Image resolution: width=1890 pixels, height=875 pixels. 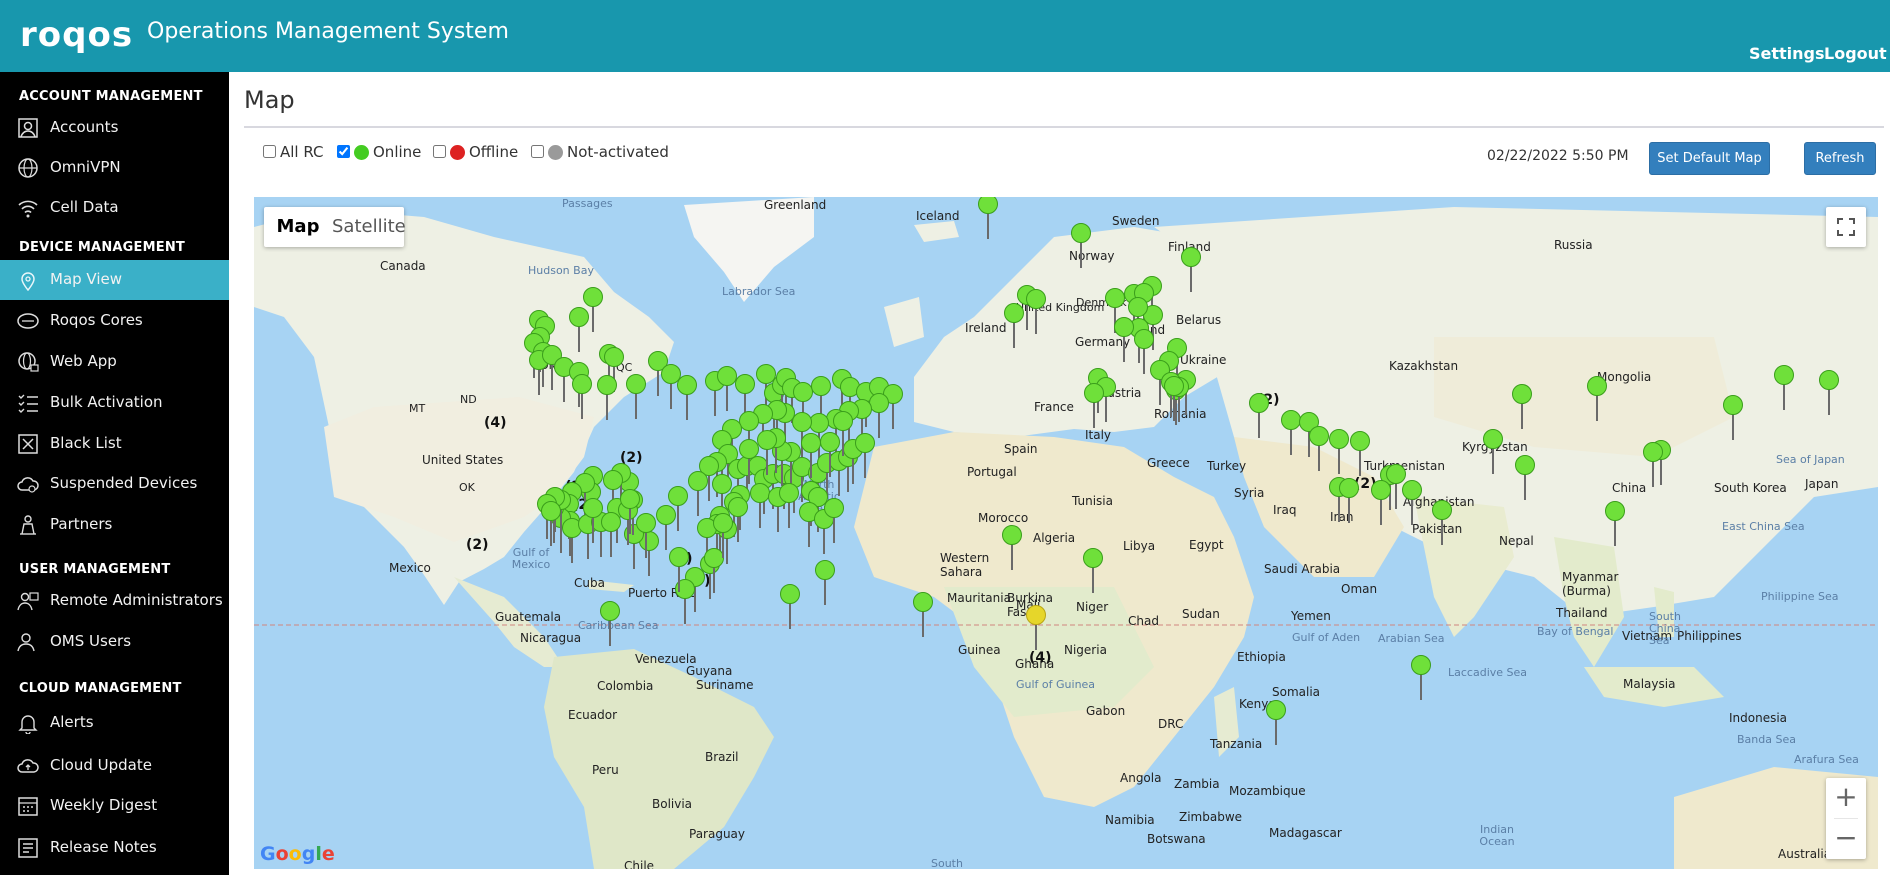 I want to click on marker-cluster-count: (2), so click(x=477, y=545).